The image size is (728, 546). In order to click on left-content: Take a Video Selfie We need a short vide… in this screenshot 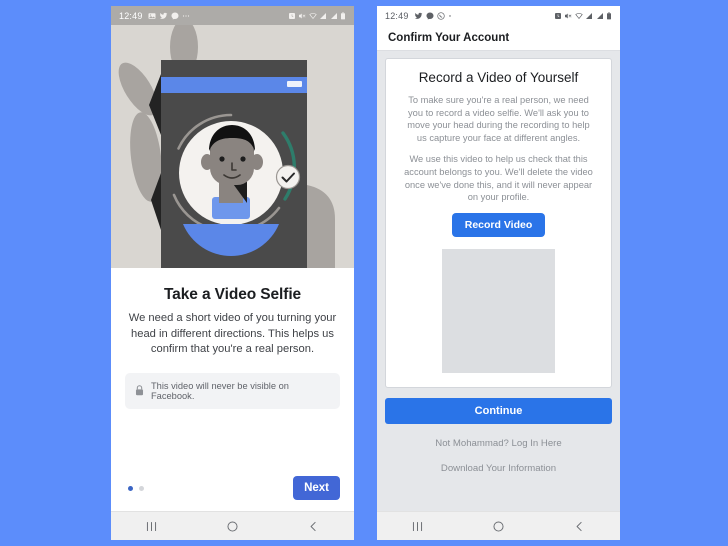, I will do `click(232, 389)`.